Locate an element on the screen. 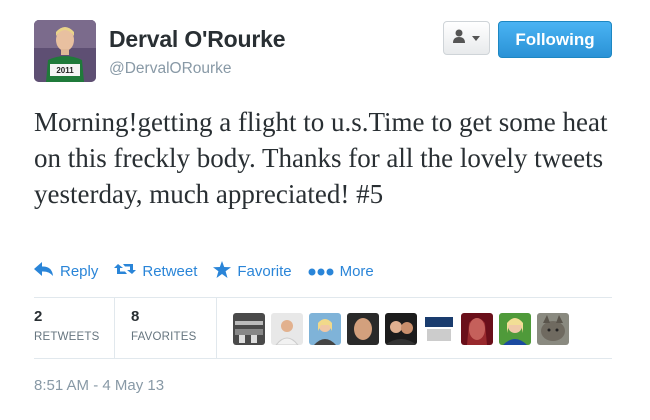  user-avatar: 2011 is located at coordinates (65, 51).